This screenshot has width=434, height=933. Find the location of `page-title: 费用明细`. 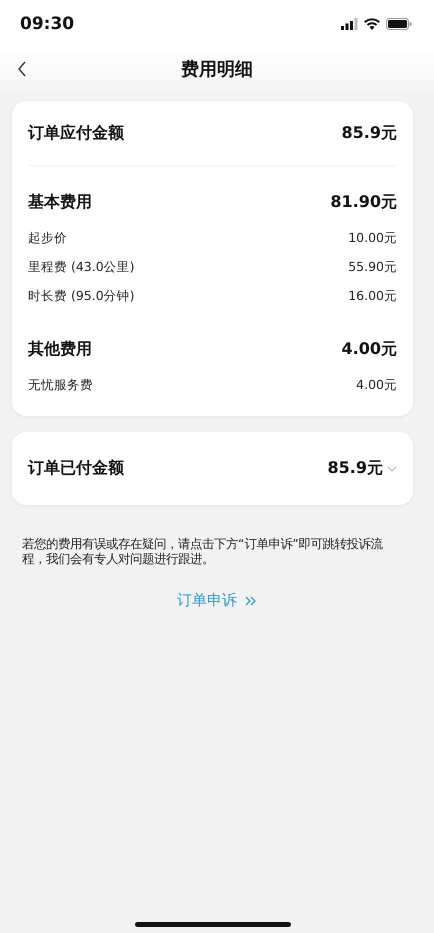

page-title: 费用明细 is located at coordinates (217, 69).